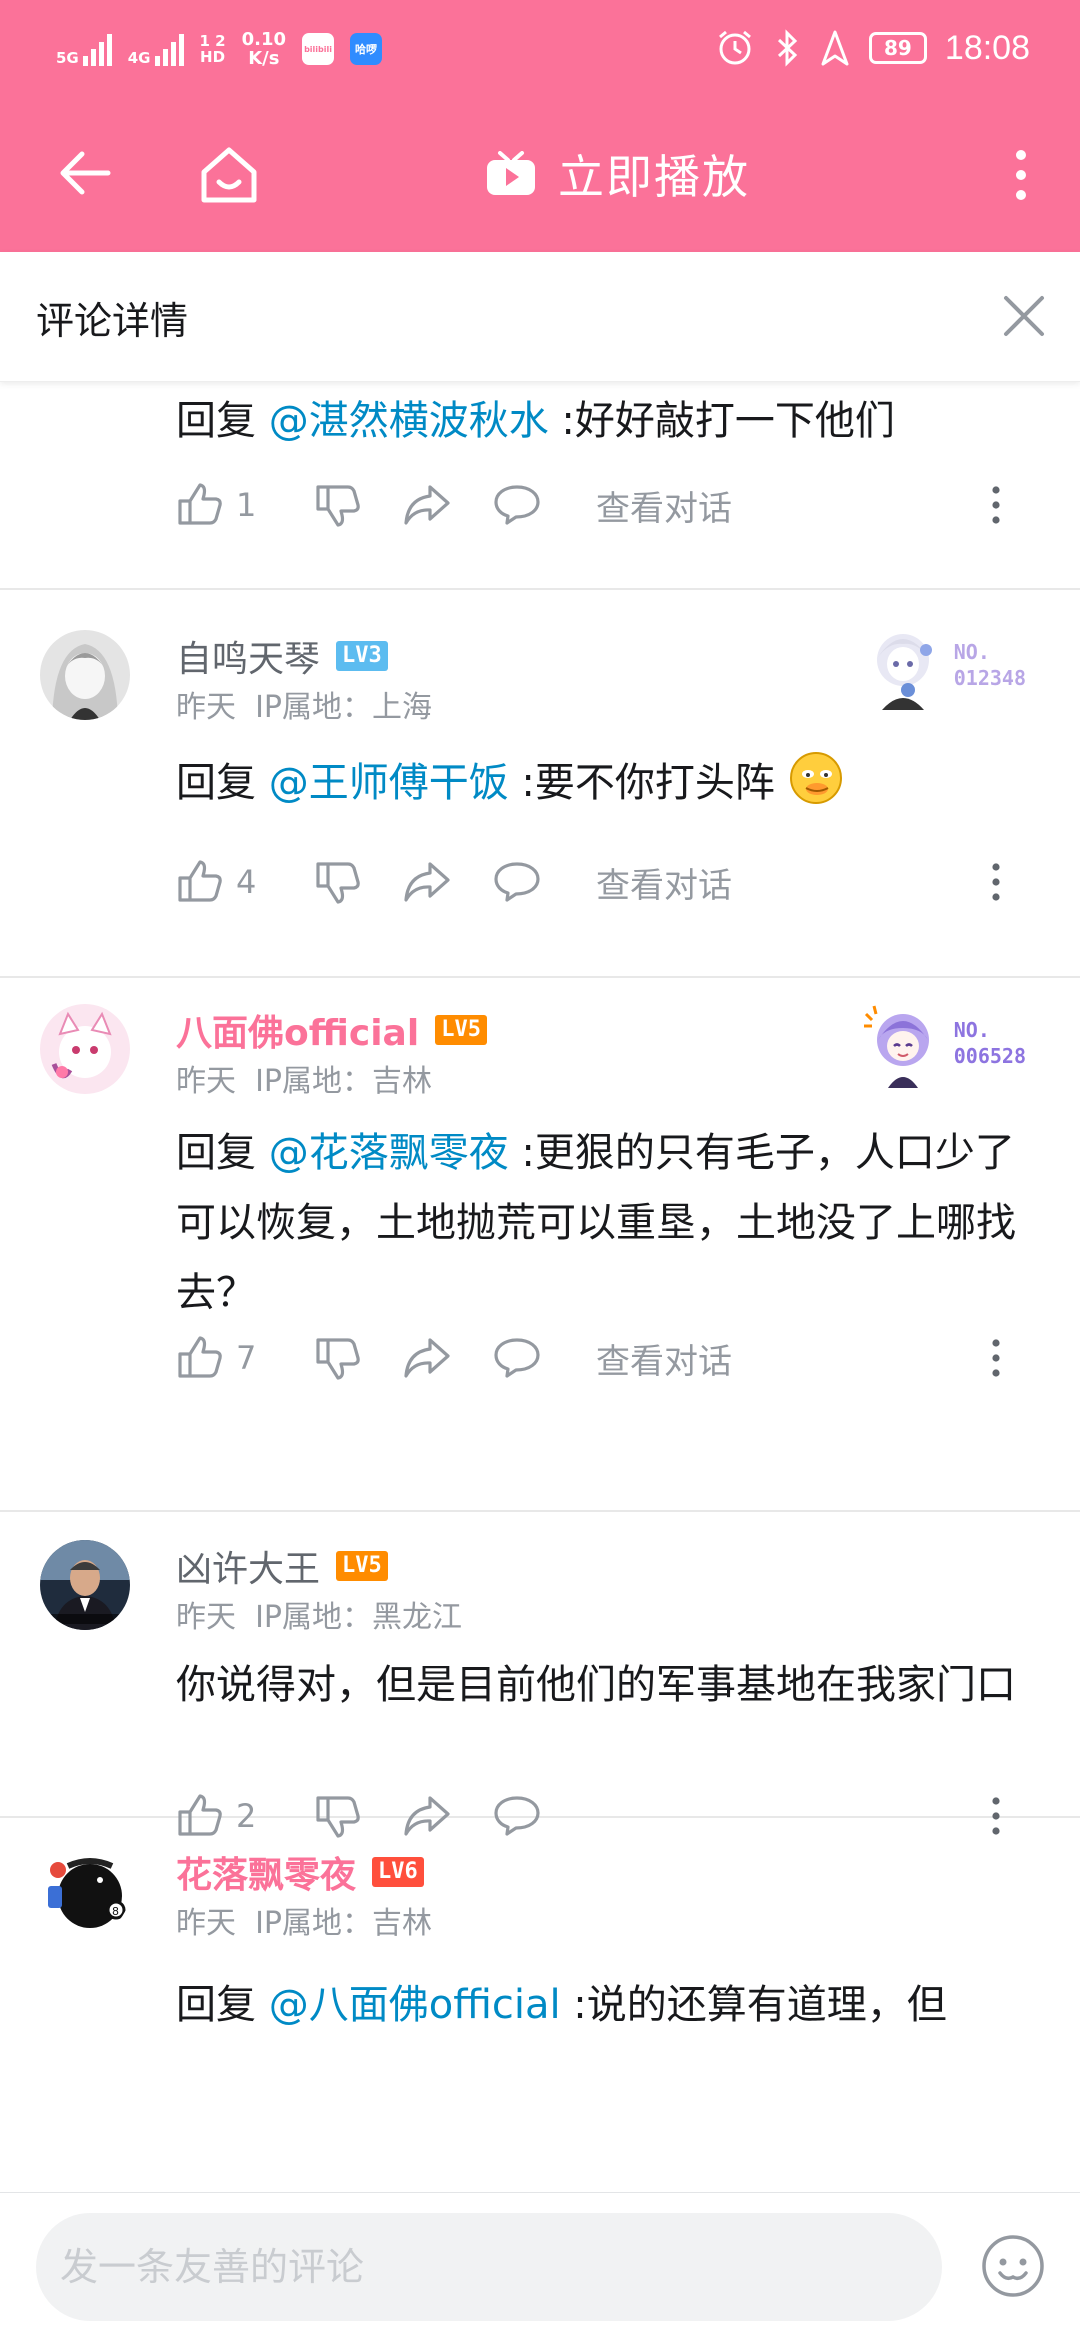  Describe the element at coordinates (115, 1911) in the screenshot. I see `svg-text: 8` at that location.